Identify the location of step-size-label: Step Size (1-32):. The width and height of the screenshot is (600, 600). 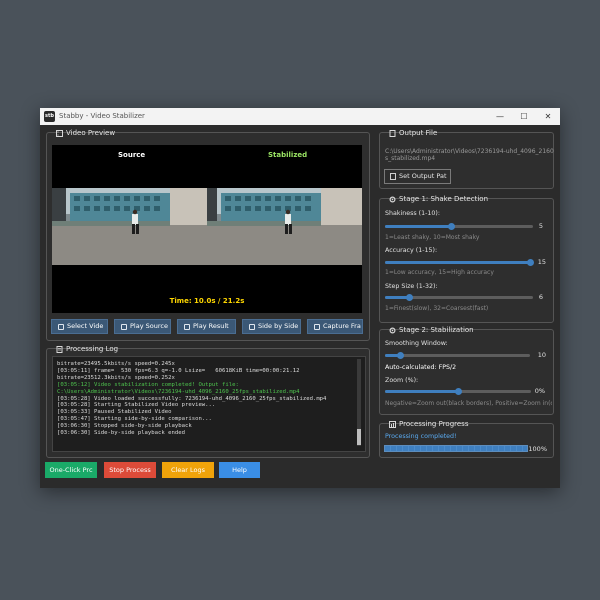
(411, 286).